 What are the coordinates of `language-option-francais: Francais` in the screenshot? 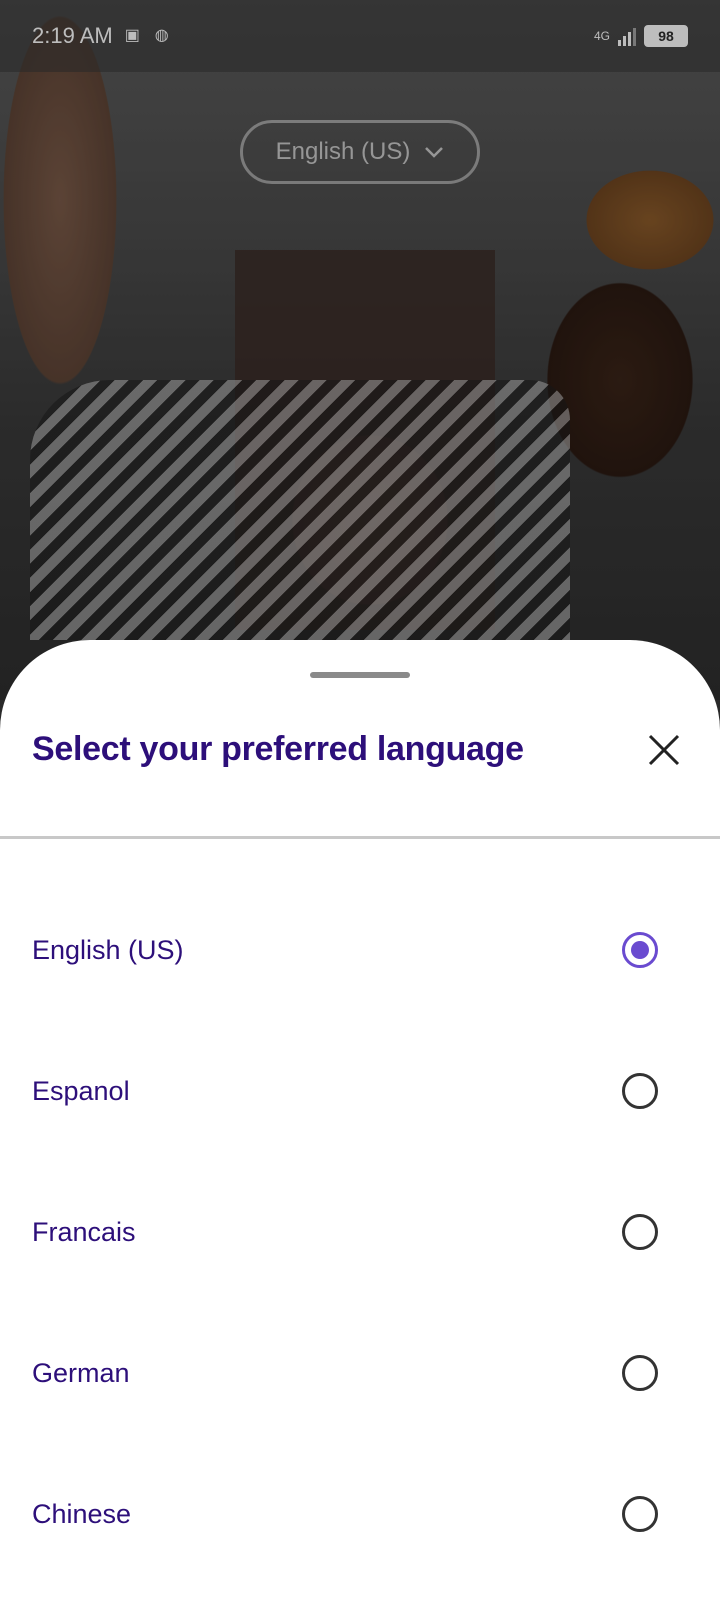 It's located at (360, 1232).